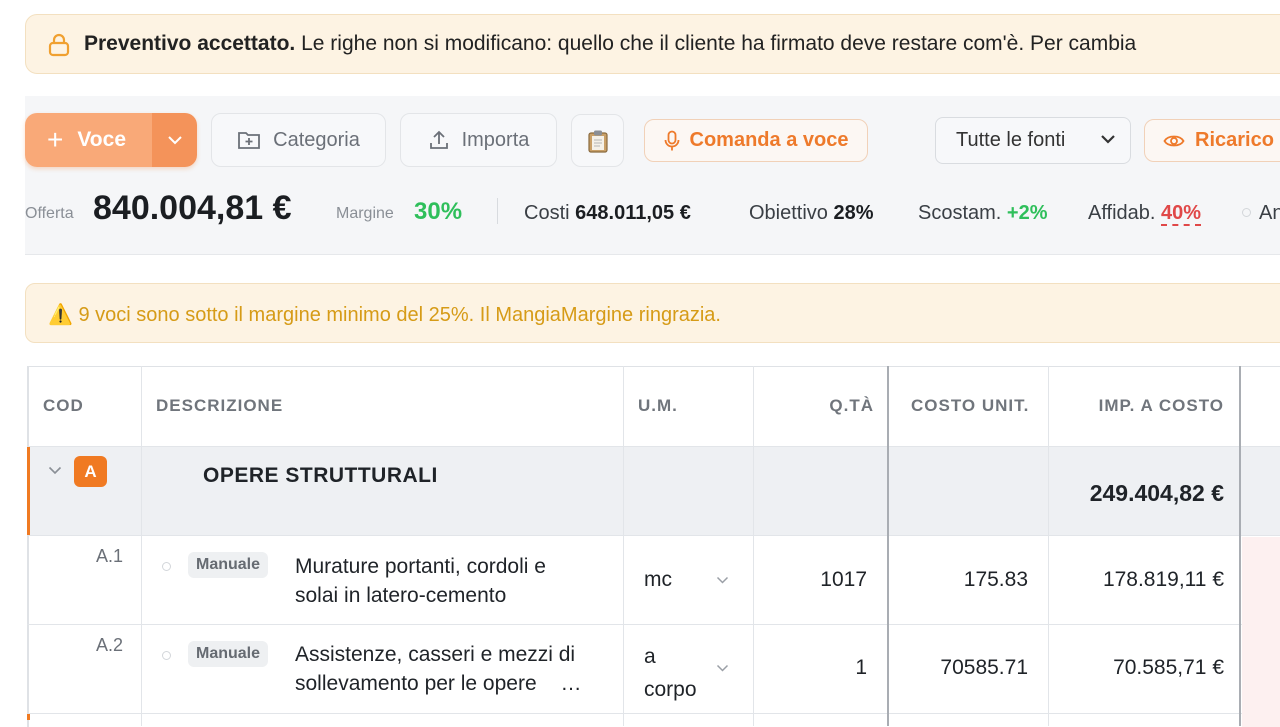 This screenshot has width=1280, height=727. I want to click on reliability-label: Affidab., so click(1122, 213).